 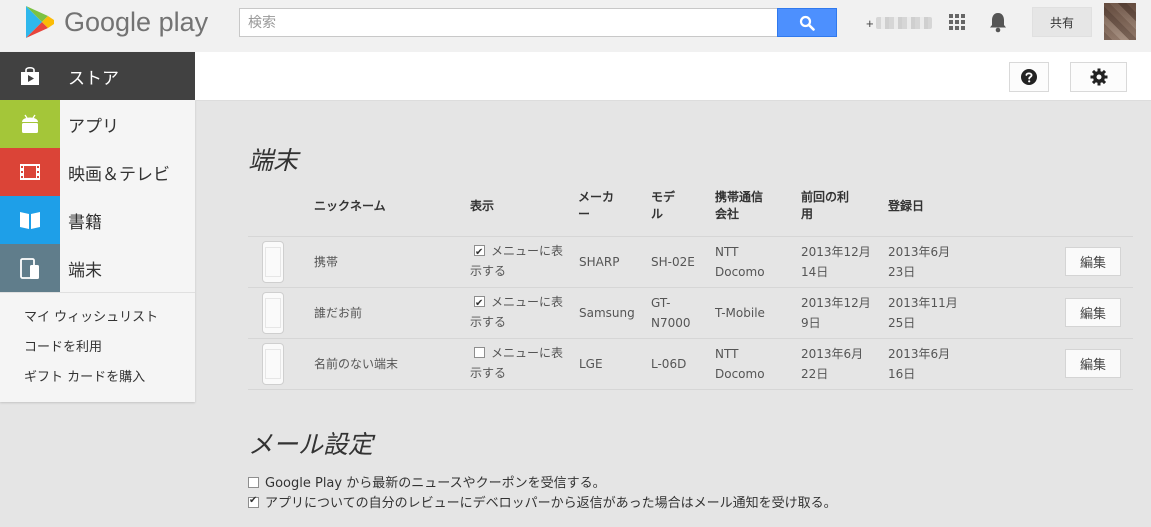 I want to click on bell-icon, so click(x=998, y=23).